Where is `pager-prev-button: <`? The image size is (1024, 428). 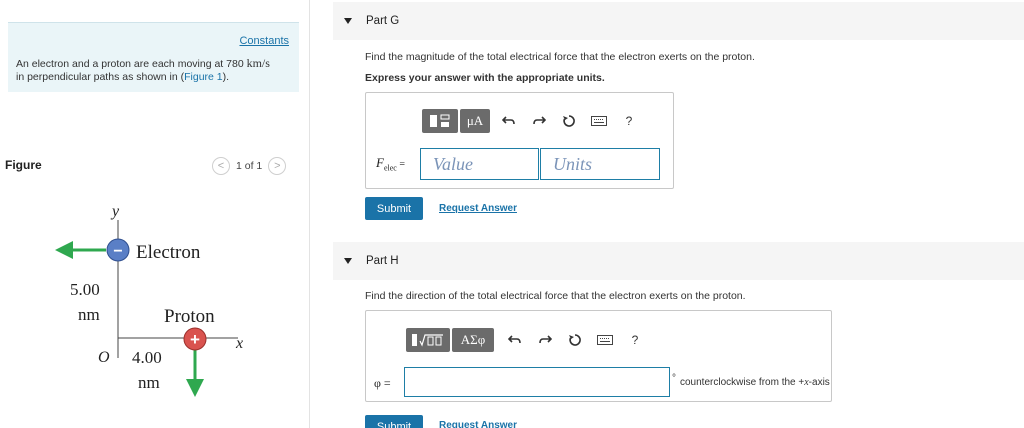
pager-prev-button: < is located at coordinates (221, 166).